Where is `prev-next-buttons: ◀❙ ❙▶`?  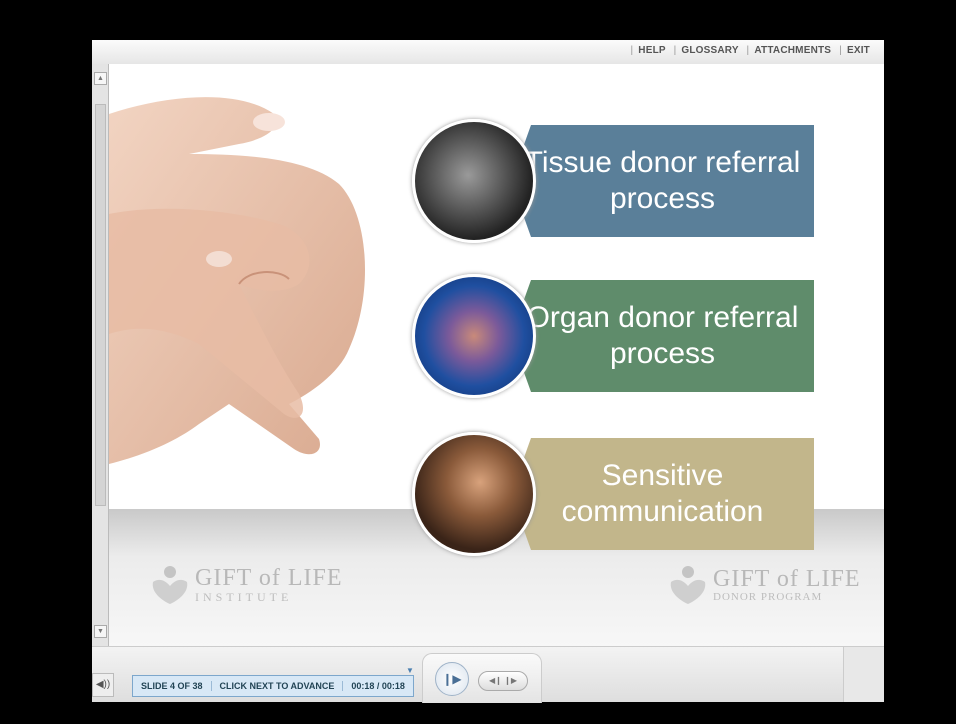
prev-next-buttons: ◀❙ ❙▶ is located at coordinates (503, 681).